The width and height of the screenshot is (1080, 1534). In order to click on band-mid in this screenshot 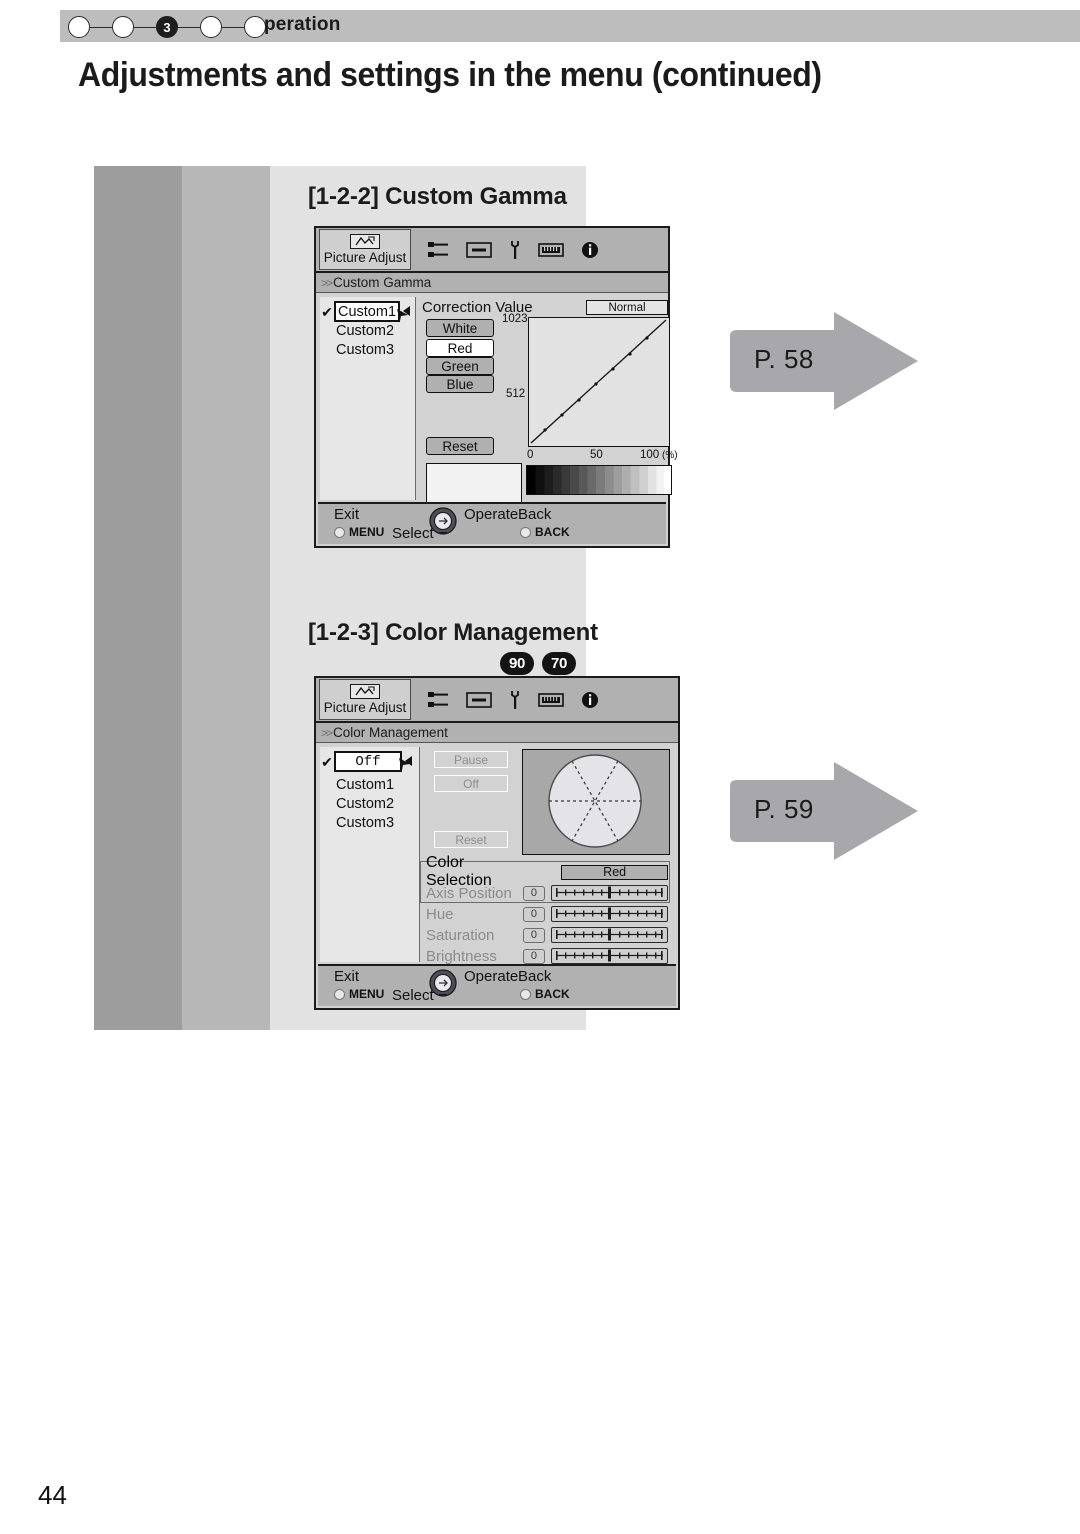, I will do `click(226, 598)`.